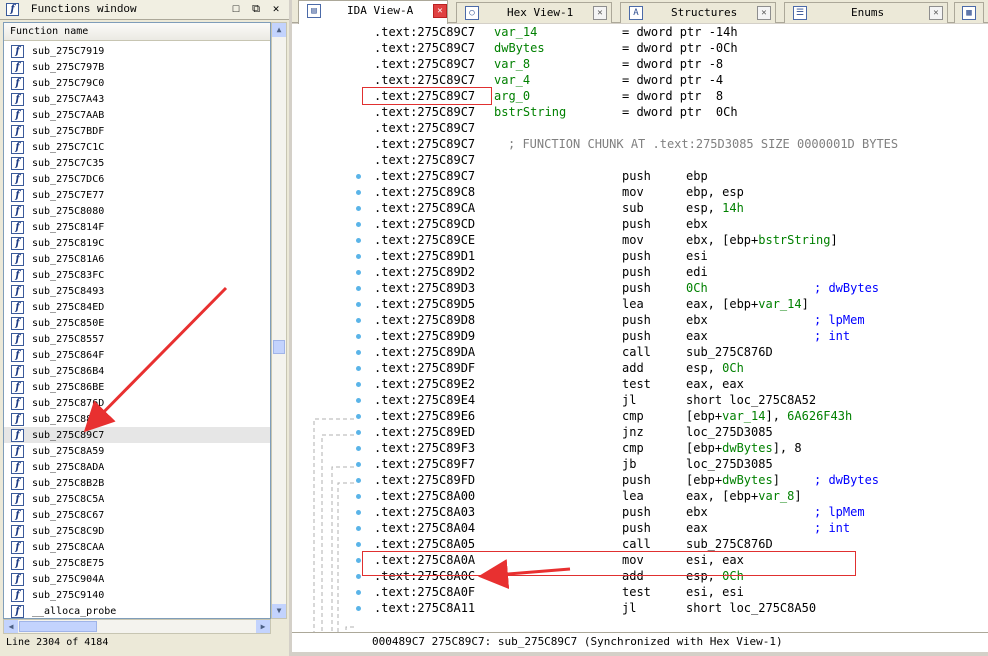  I want to click on function-list-item: f sub_275C876D, so click(137, 403).